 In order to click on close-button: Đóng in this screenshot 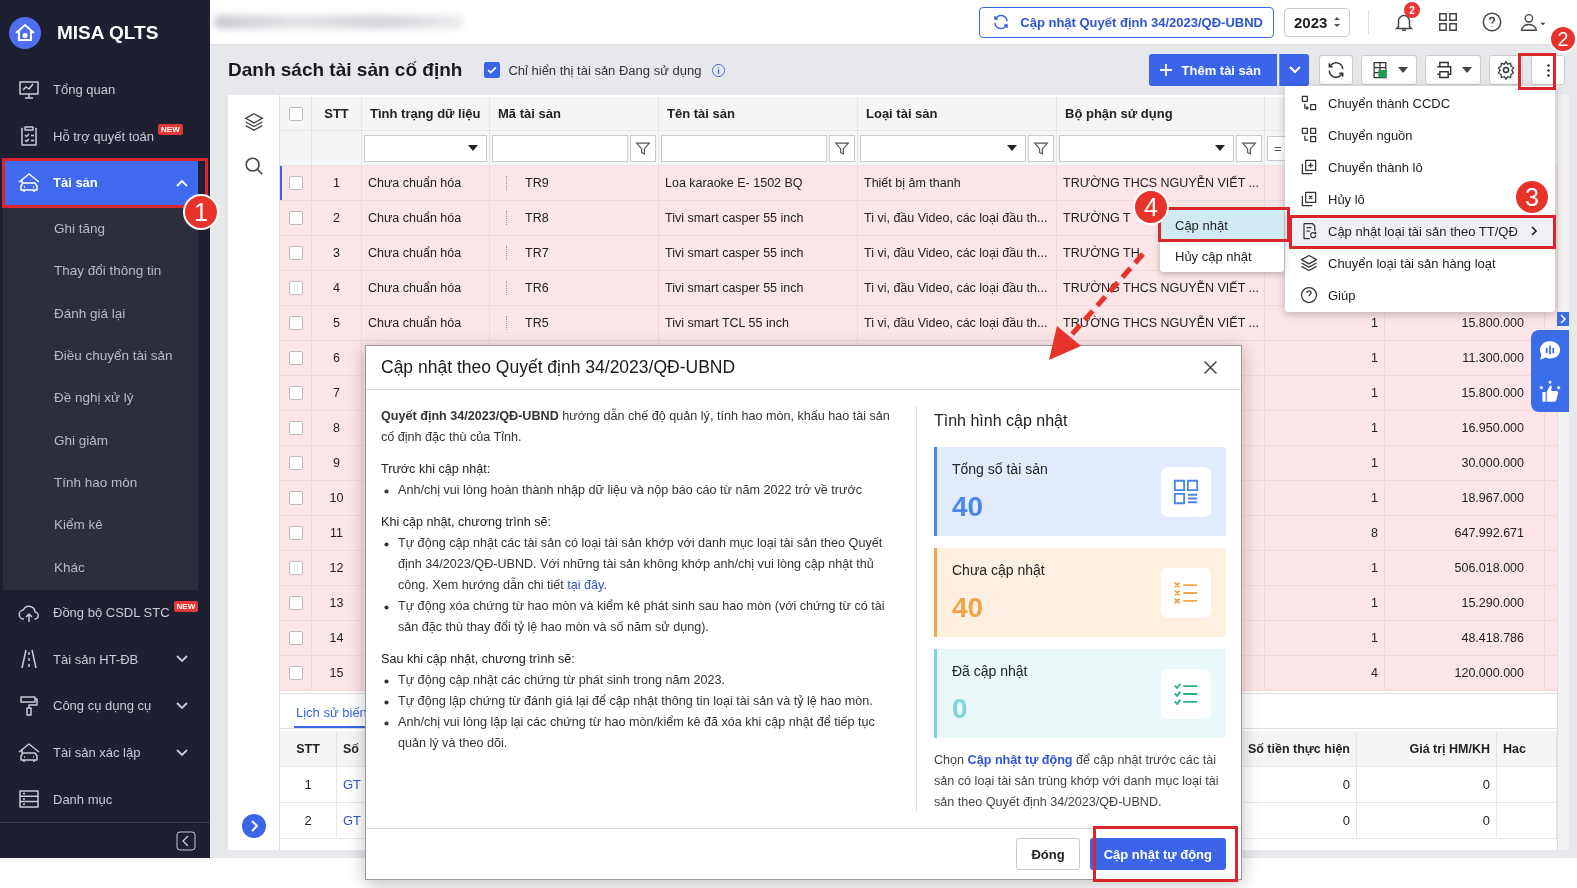, I will do `click(1048, 854)`.